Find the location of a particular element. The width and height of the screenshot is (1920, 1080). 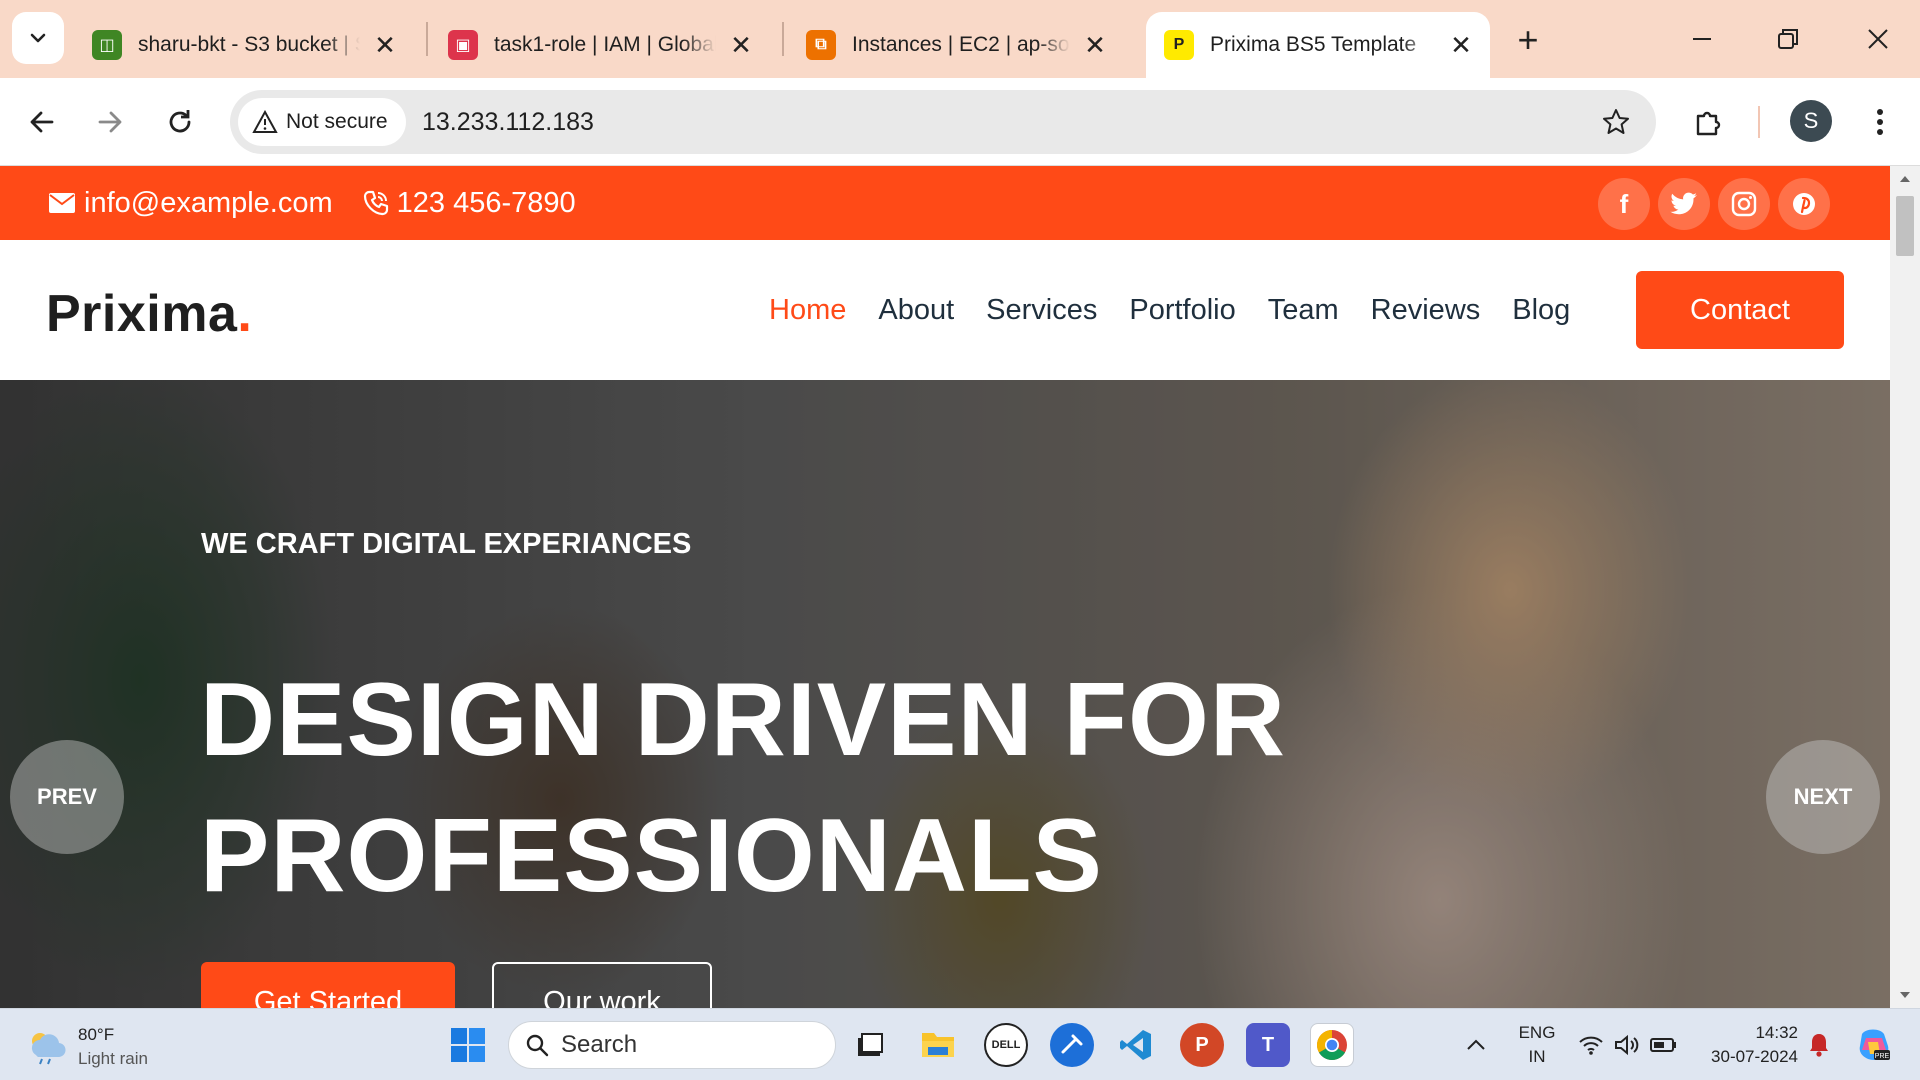

minimize-icon is located at coordinates (1702, 39).